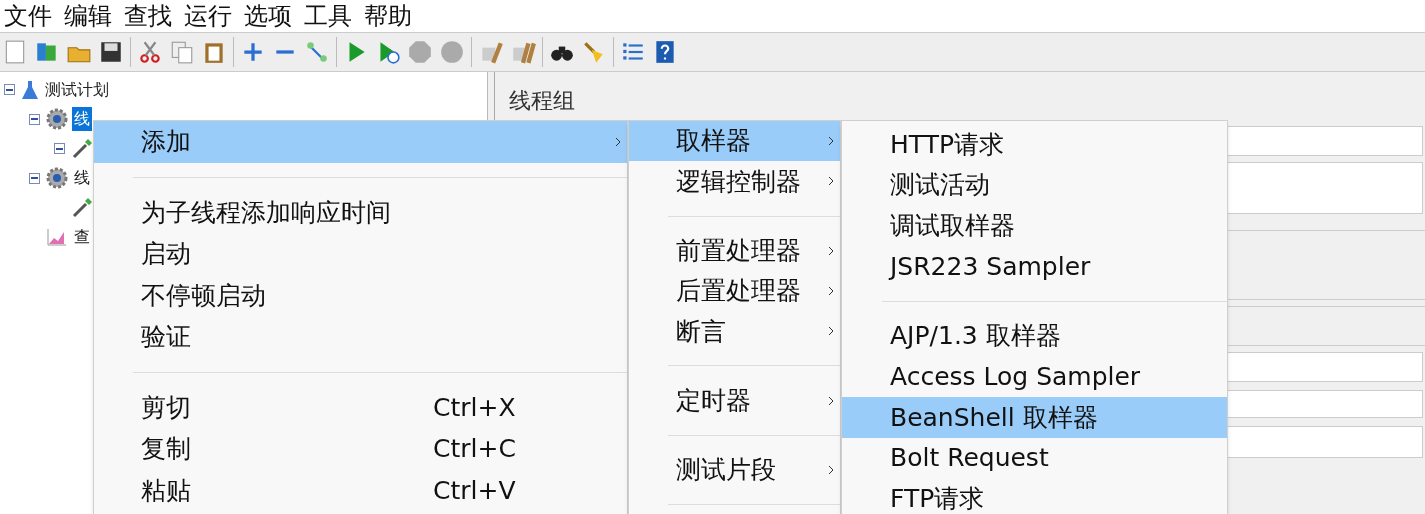 The height and width of the screenshot is (514, 1425). Describe the element at coordinates (1034, 417) in the screenshot. I see `menu-item: BeanShell 取样器` at that location.